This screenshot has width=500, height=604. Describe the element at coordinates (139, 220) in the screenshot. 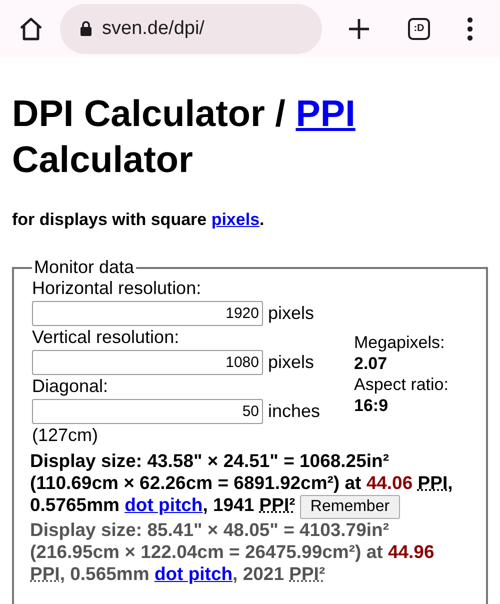

I see `subtitle: for displays with square pixels.` at that location.